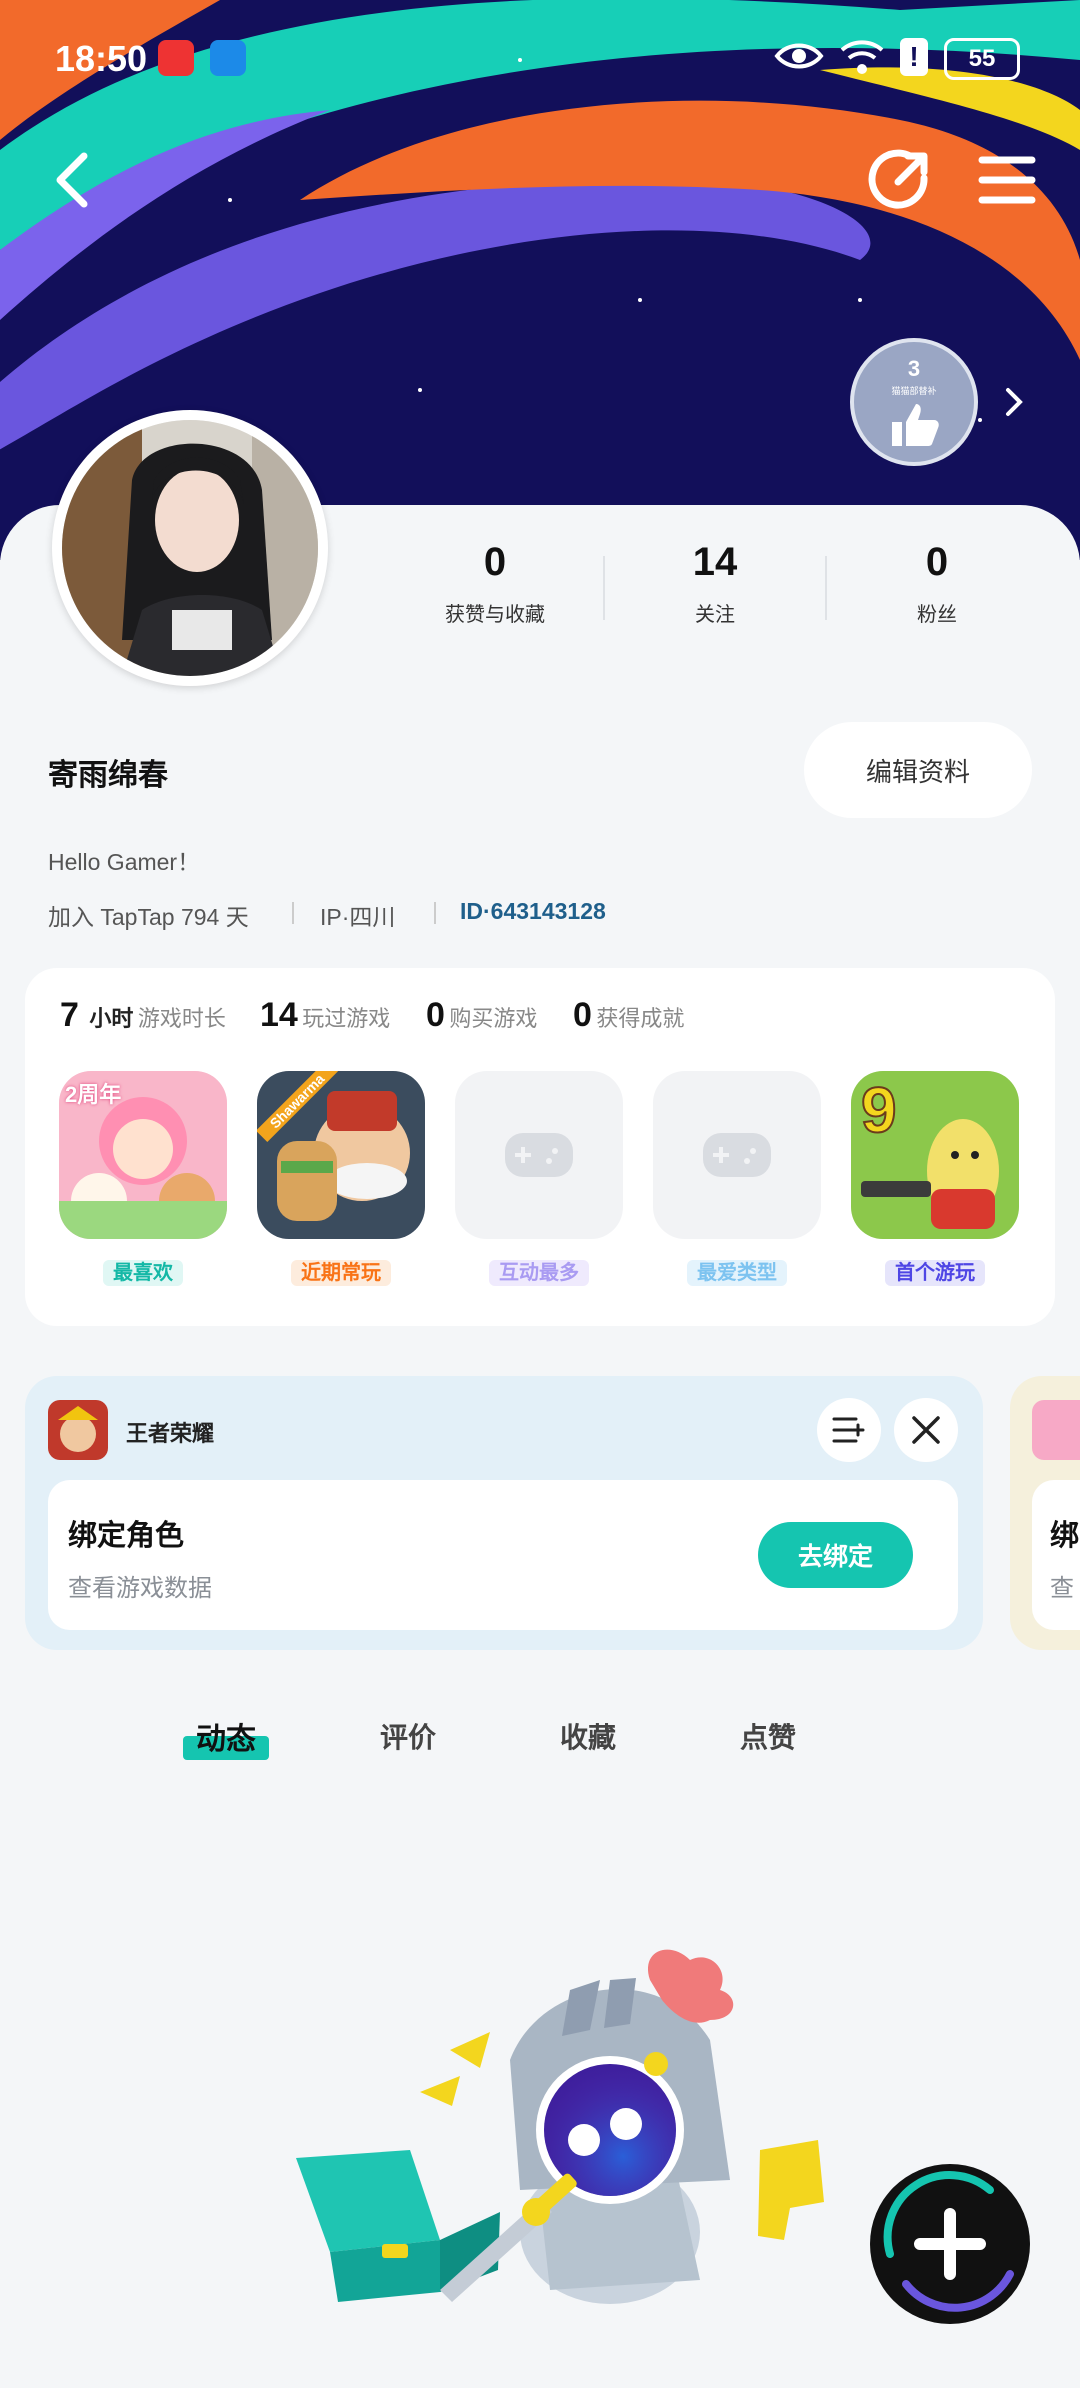 Image resolution: width=1080 pixels, height=2388 pixels. Describe the element at coordinates (560, 2126) in the screenshot. I see `empty-state-knight-illustration` at that location.